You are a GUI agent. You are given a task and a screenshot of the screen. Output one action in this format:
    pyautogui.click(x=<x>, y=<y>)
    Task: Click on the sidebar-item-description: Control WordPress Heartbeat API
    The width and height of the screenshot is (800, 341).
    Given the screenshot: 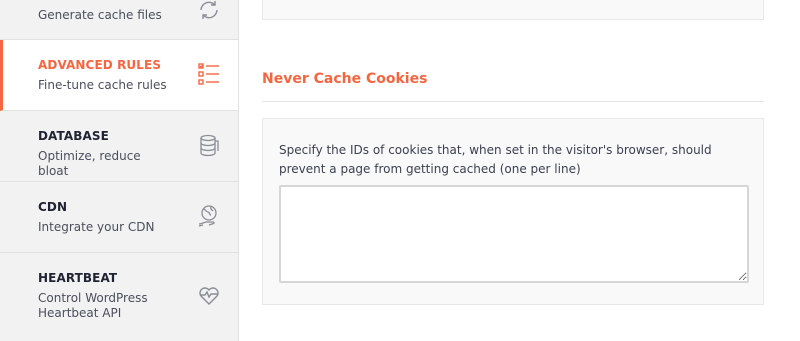 What is the action you would take?
    pyautogui.click(x=93, y=305)
    